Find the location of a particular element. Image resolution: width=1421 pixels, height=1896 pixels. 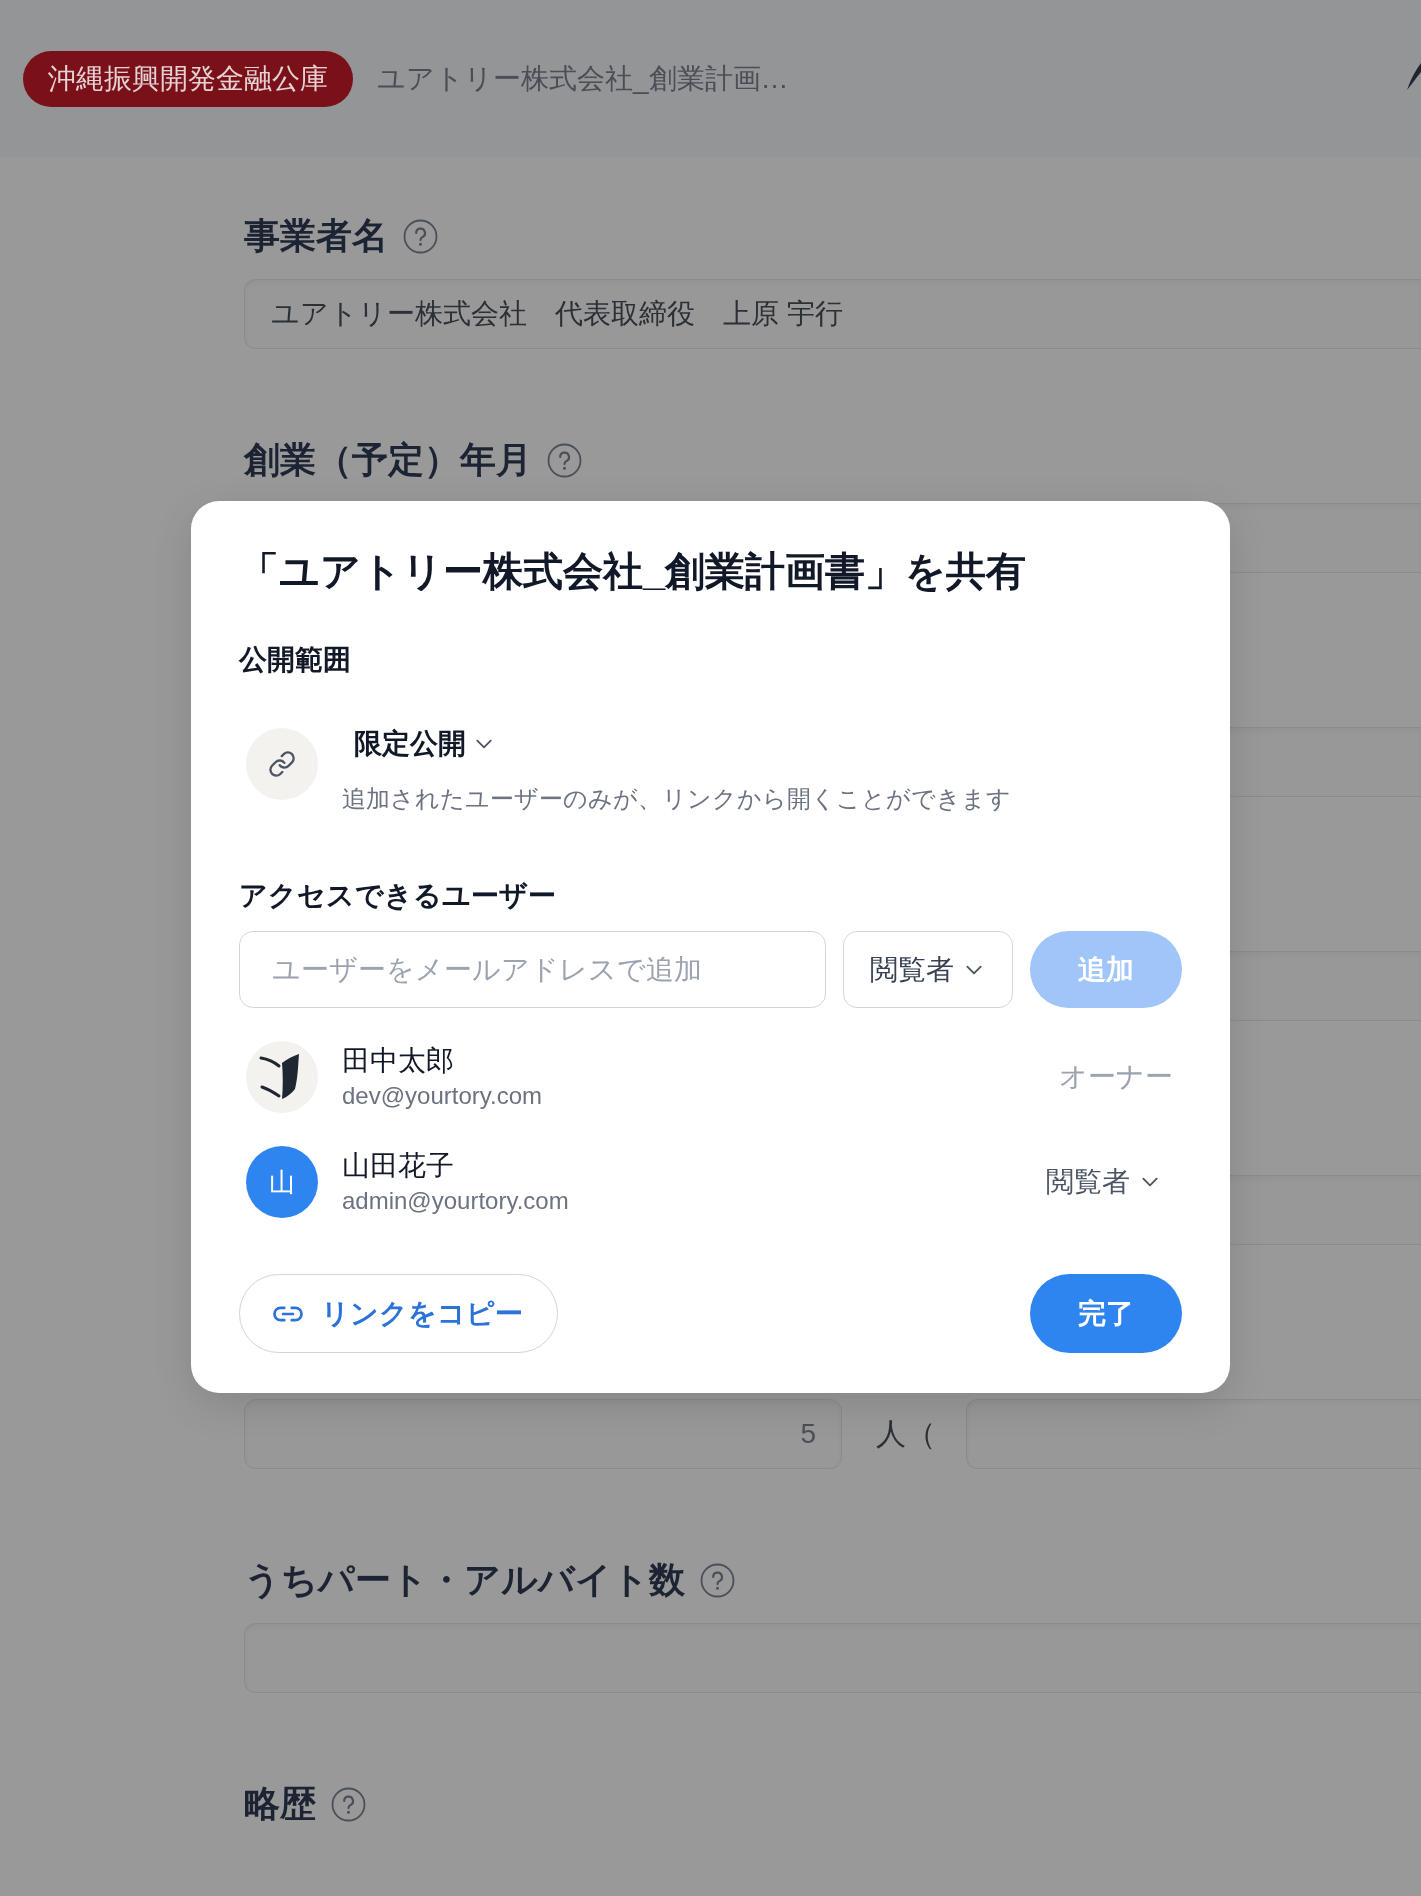

organization-badge: 沖縄振興開発金融公庫 is located at coordinates (188, 78).